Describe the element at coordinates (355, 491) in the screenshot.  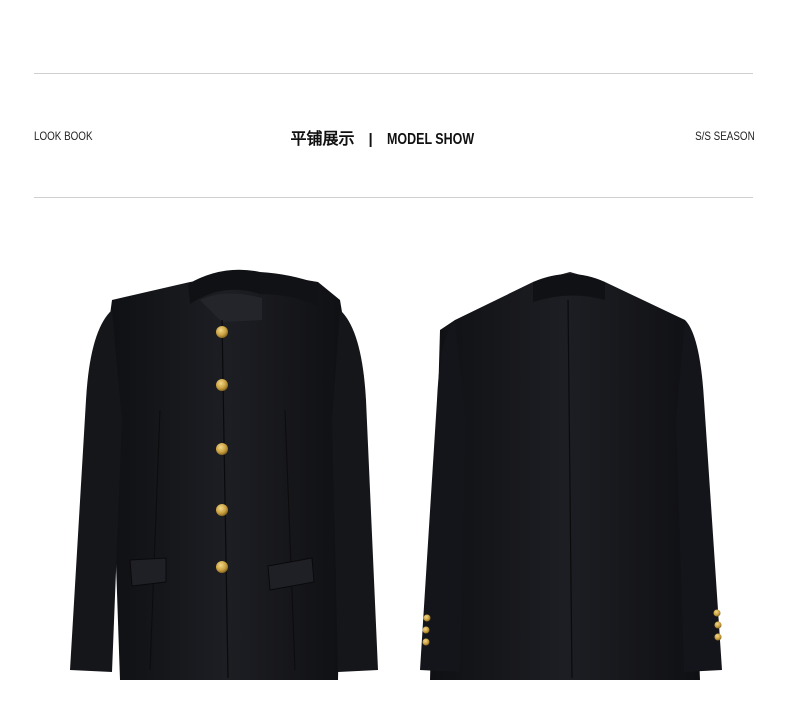
I see `front-right-sleeve` at that location.